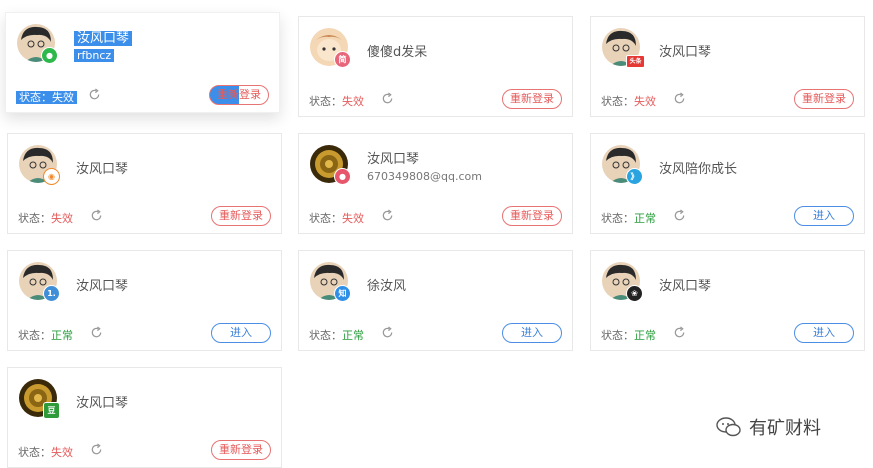  Describe the element at coordinates (634, 176) in the screenshot. I see `dayu-icon: 》` at that location.